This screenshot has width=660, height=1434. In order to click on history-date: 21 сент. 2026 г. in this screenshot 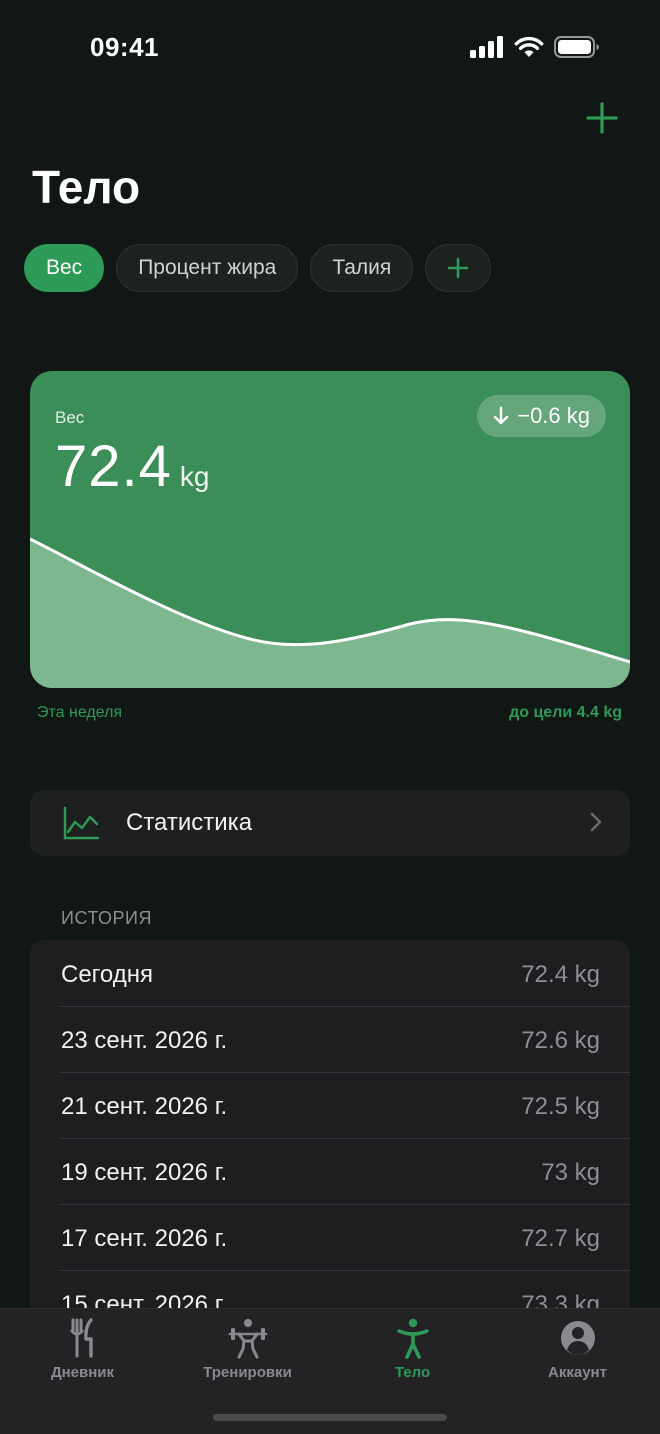, I will do `click(144, 1106)`.